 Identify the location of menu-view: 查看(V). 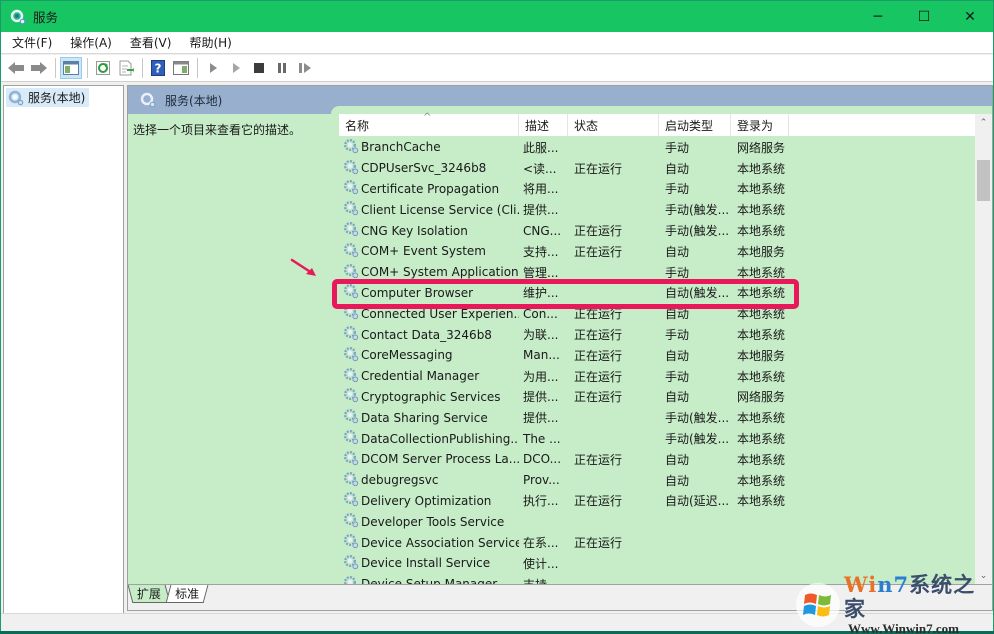
(149, 42).